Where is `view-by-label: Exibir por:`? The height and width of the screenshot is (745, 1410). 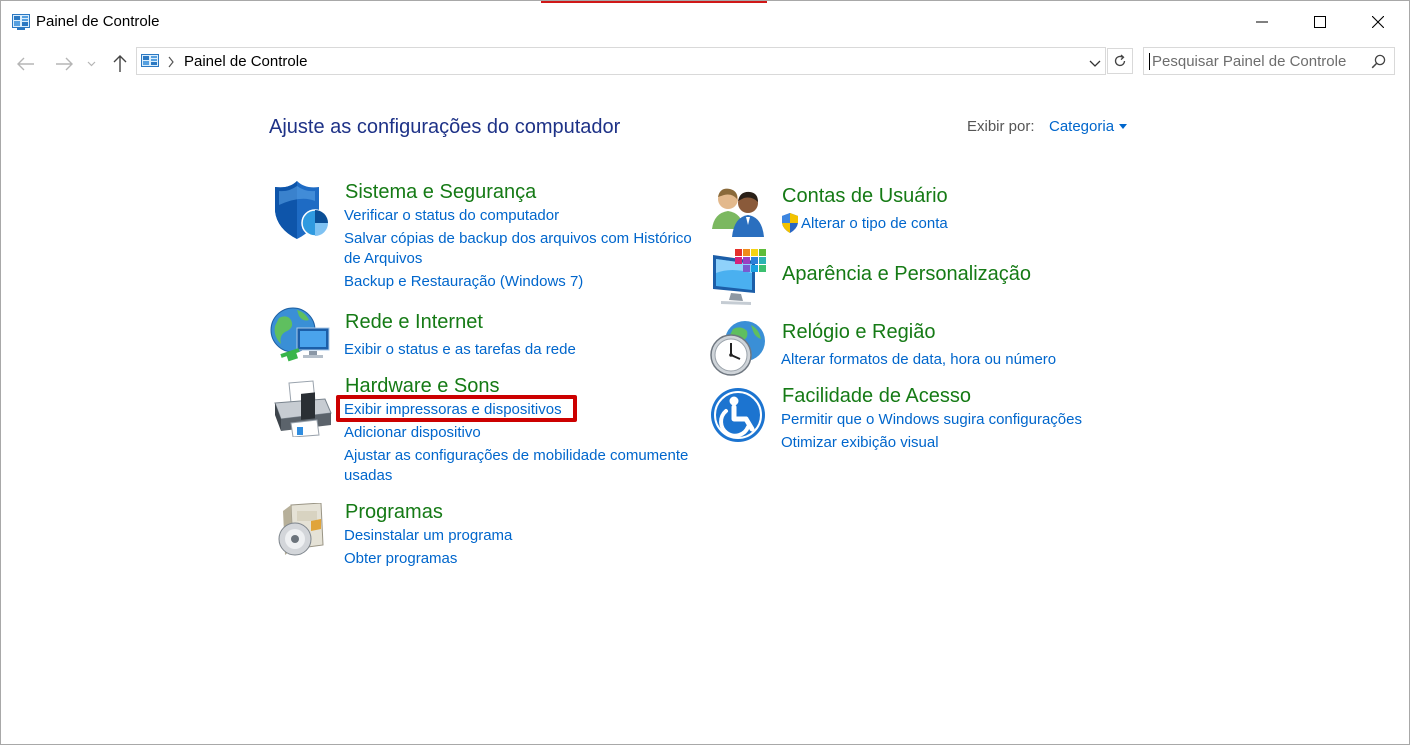 view-by-label: Exibir por: is located at coordinates (1001, 126).